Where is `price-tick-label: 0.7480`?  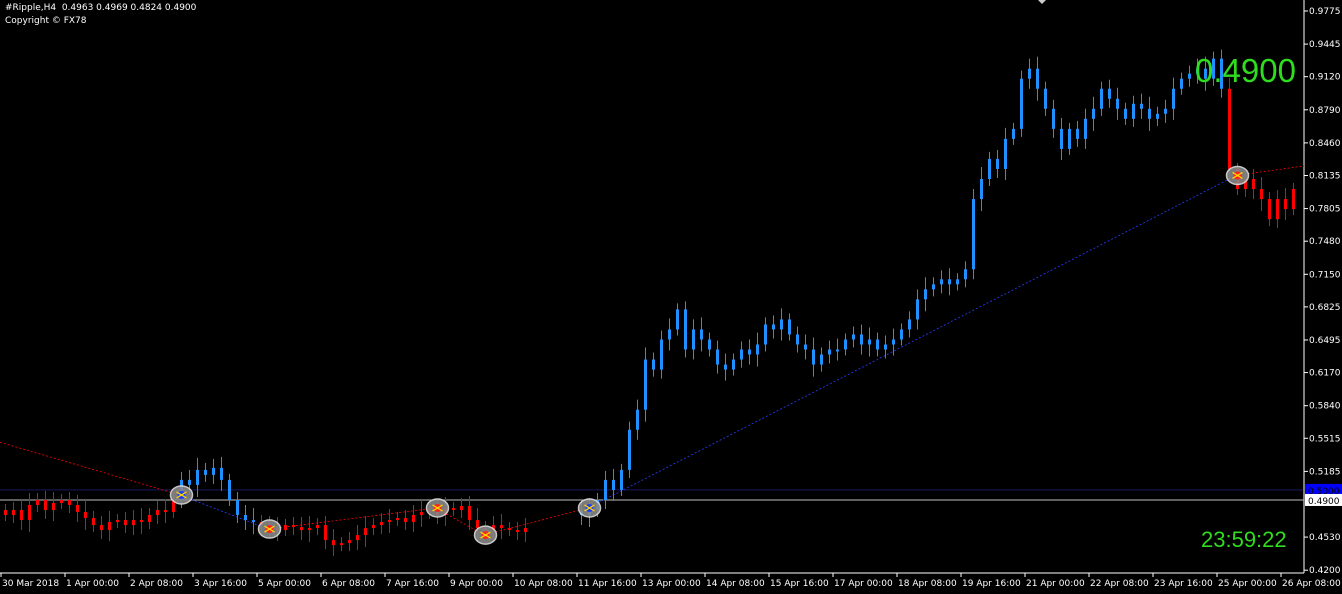
price-tick-label: 0.7480 is located at coordinates (1325, 242).